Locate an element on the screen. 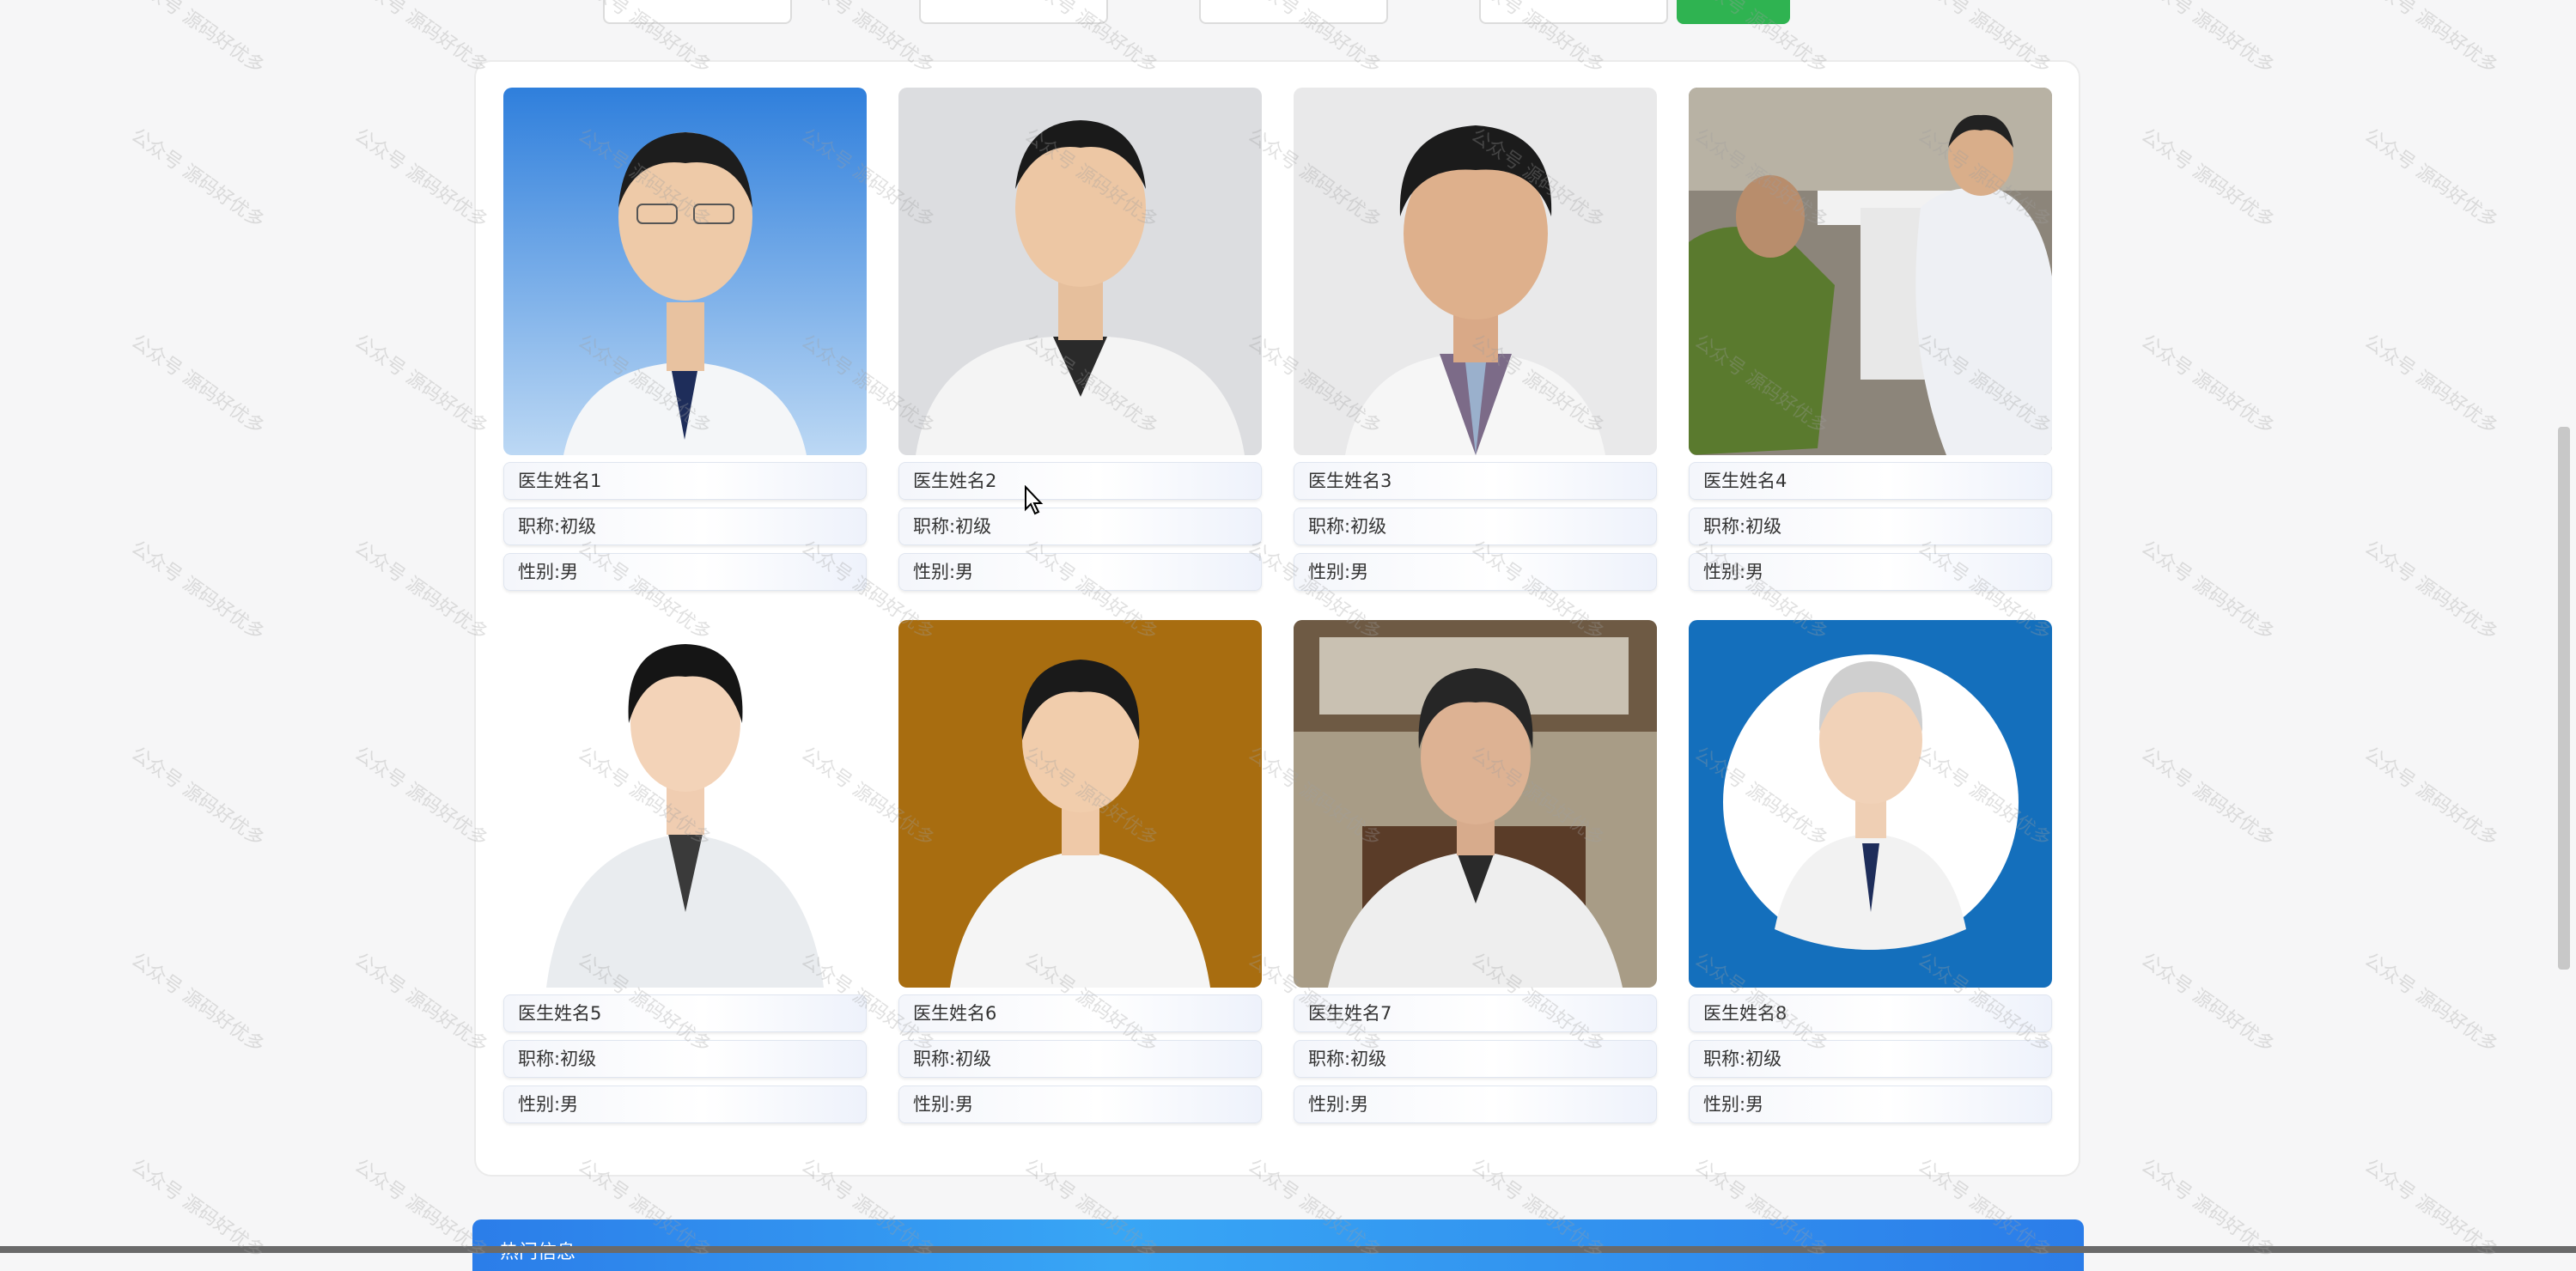  hot-info-section-header: 热门信息 is located at coordinates (1278, 1245).